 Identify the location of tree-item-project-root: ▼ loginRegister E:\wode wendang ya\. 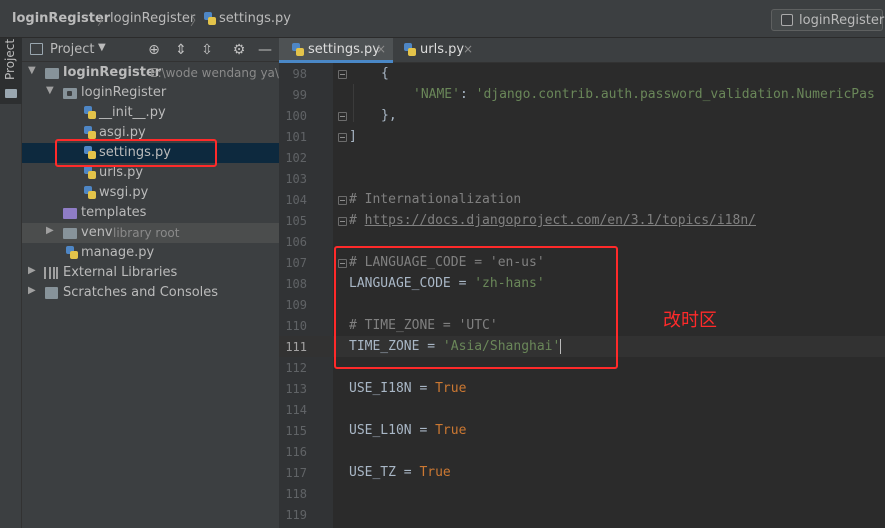
(150, 73).